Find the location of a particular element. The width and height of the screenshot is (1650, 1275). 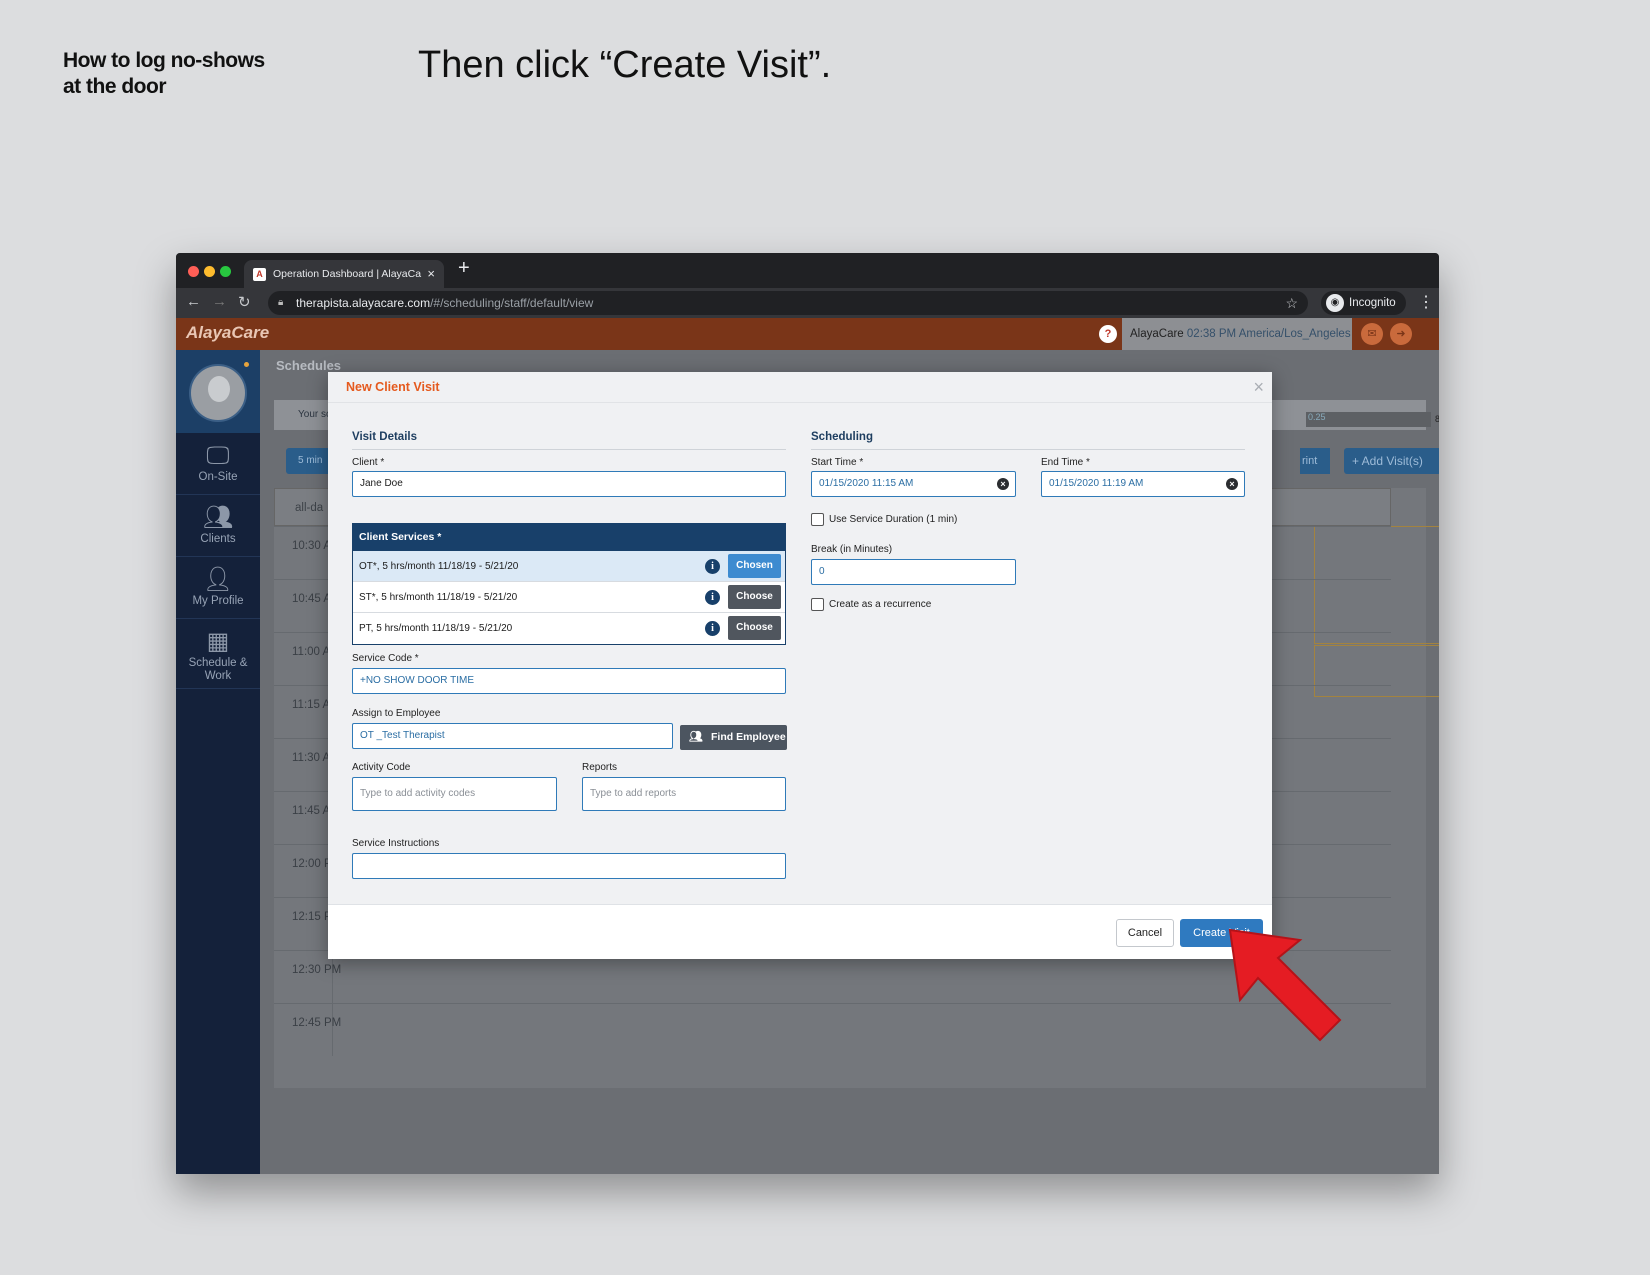

employee-field: OT _Test Therapist is located at coordinates (512, 736).